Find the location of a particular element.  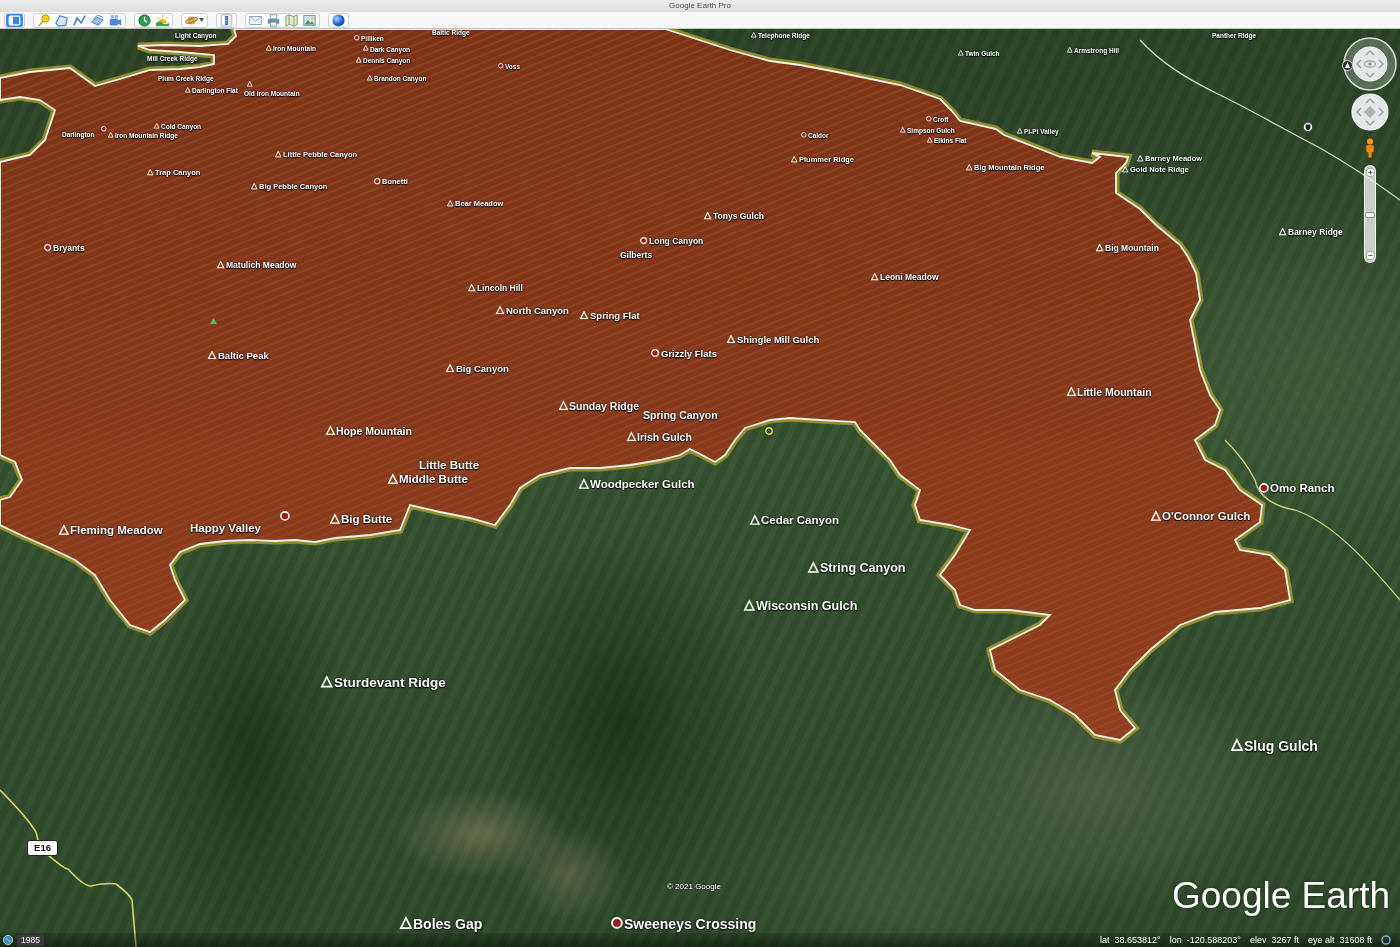

zoom-slider is located at coordinates (1370, 214).